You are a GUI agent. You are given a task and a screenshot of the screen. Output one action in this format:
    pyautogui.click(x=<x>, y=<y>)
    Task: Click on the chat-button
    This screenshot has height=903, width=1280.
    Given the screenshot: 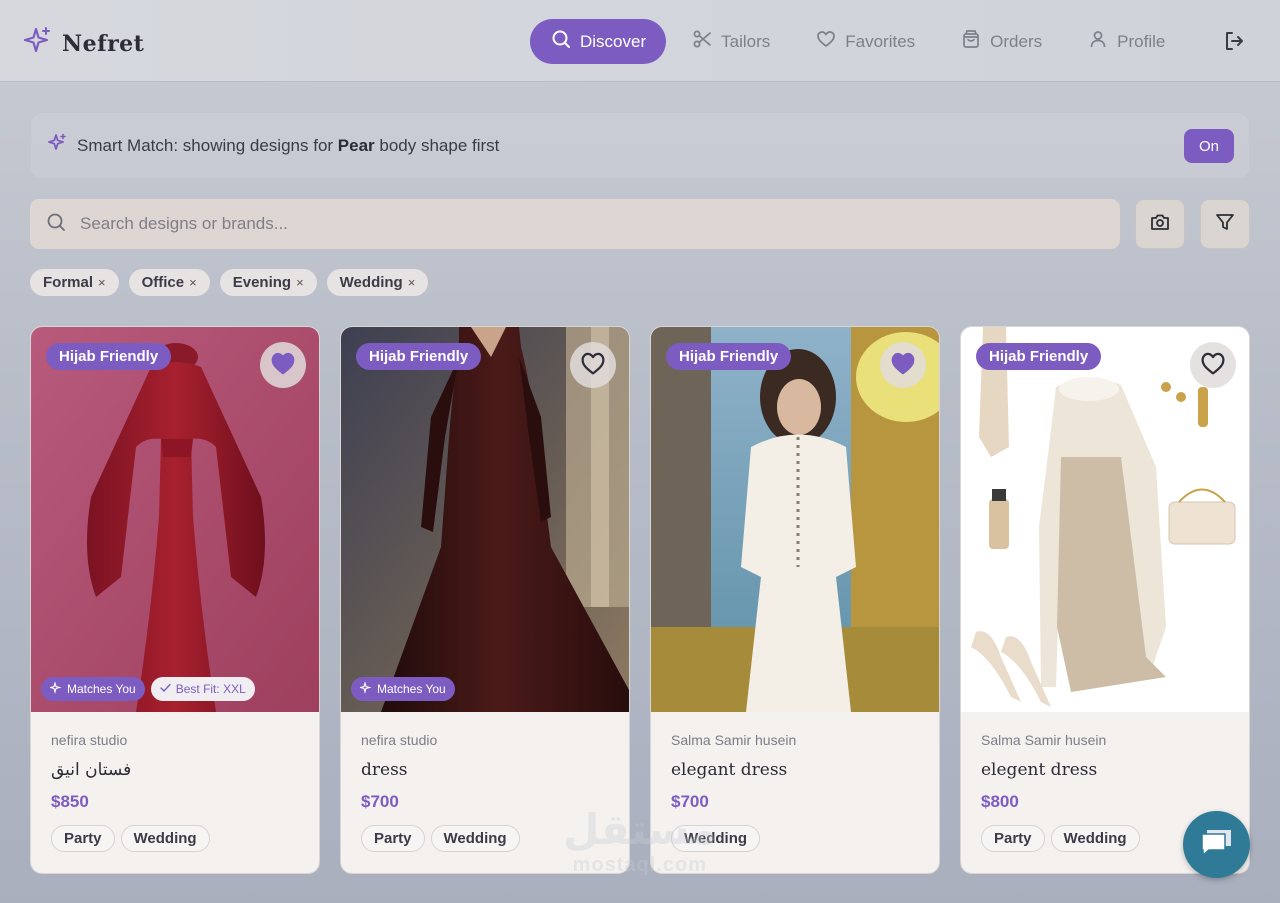 What is the action you would take?
    pyautogui.click(x=1216, y=844)
    